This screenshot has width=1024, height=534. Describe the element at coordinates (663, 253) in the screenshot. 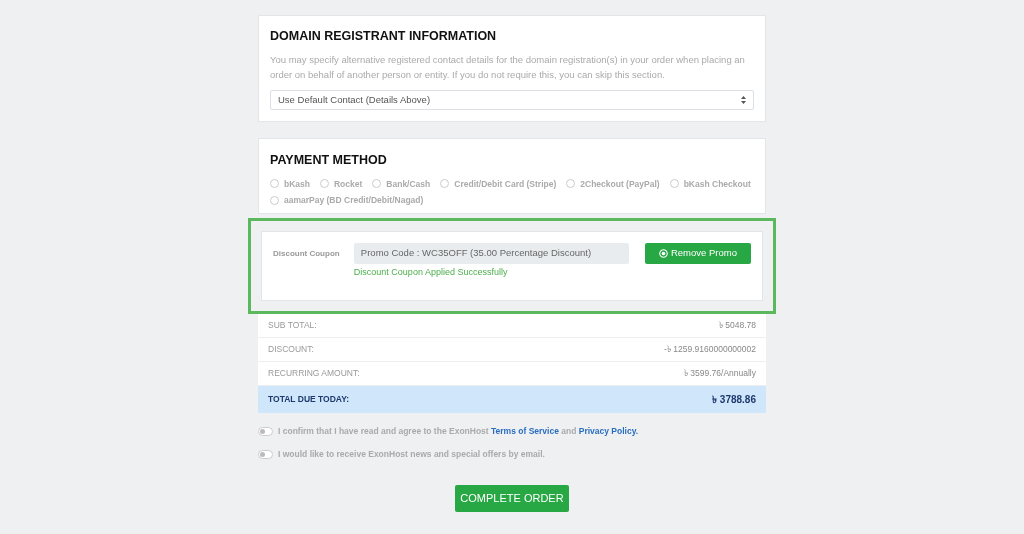

I see `close-circle-icon` at that location.